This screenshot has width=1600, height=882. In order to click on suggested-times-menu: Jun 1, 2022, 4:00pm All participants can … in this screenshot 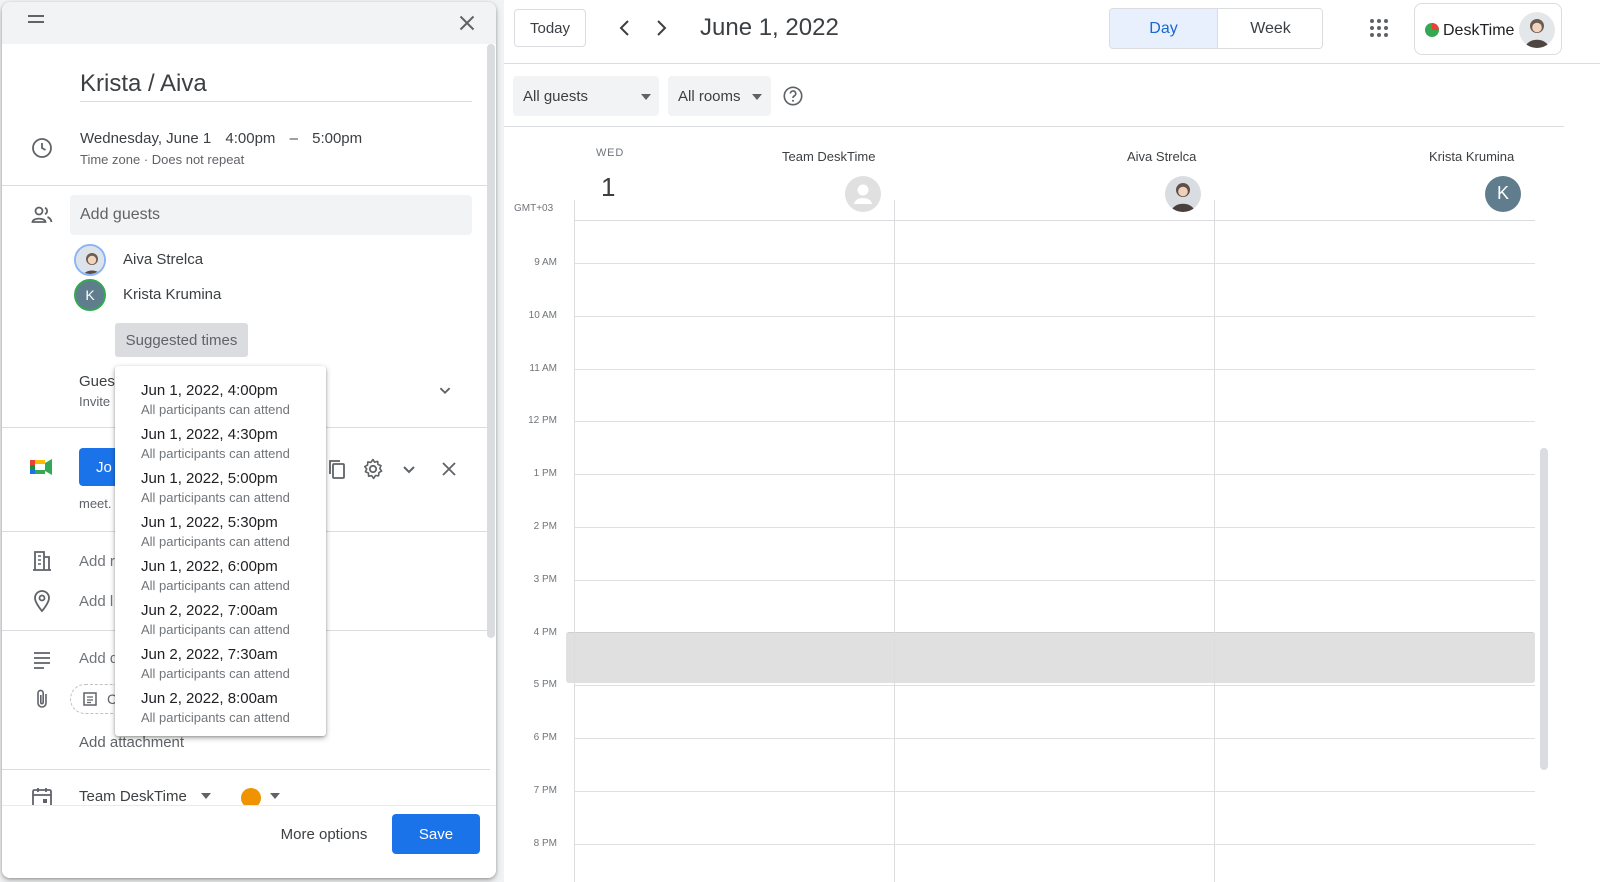, I will do `click(220, 551)`.